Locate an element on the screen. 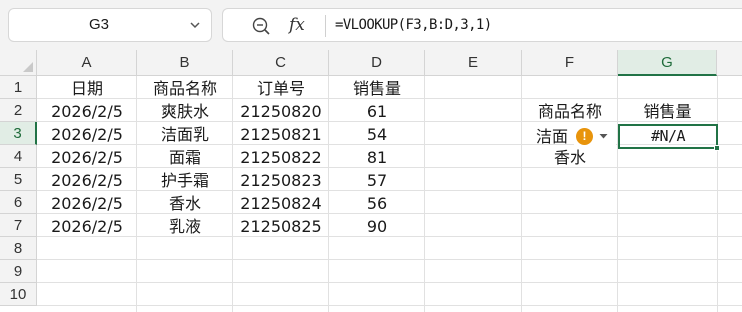 The width and height of the screenshot is (742, 312). cell-d1: 销售量 is located at coordinates (377, 88).